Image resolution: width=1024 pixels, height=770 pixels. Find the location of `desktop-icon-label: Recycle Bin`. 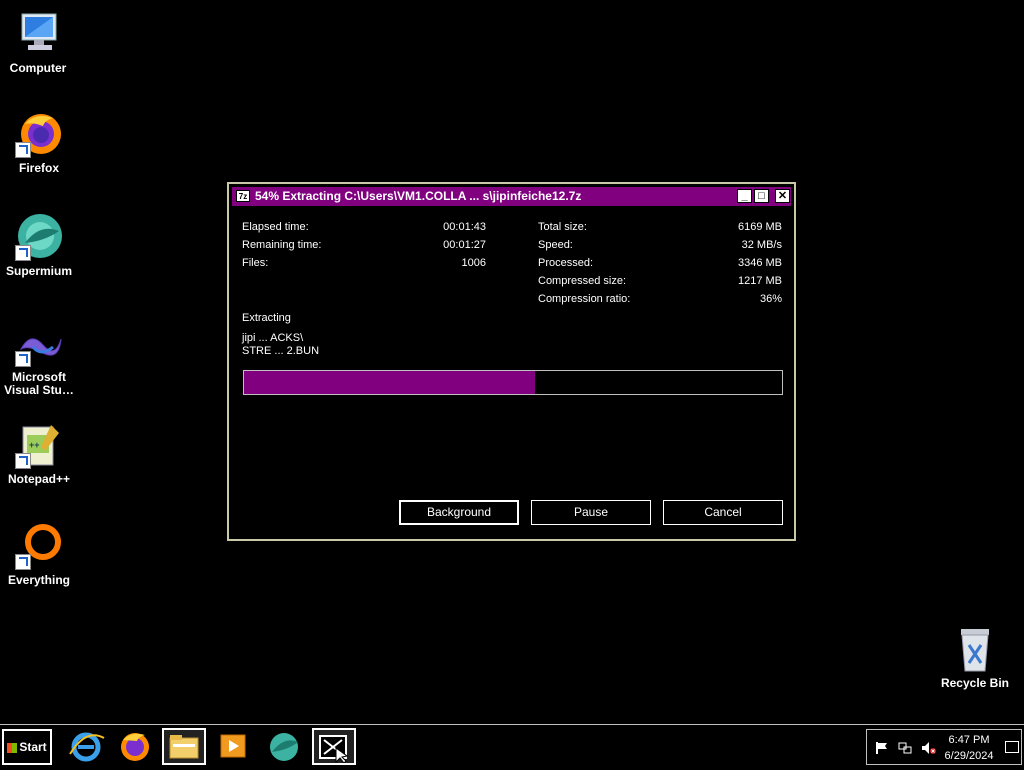

desktop-icon-label: Recycle Bin is located at coordinates (975, 683).